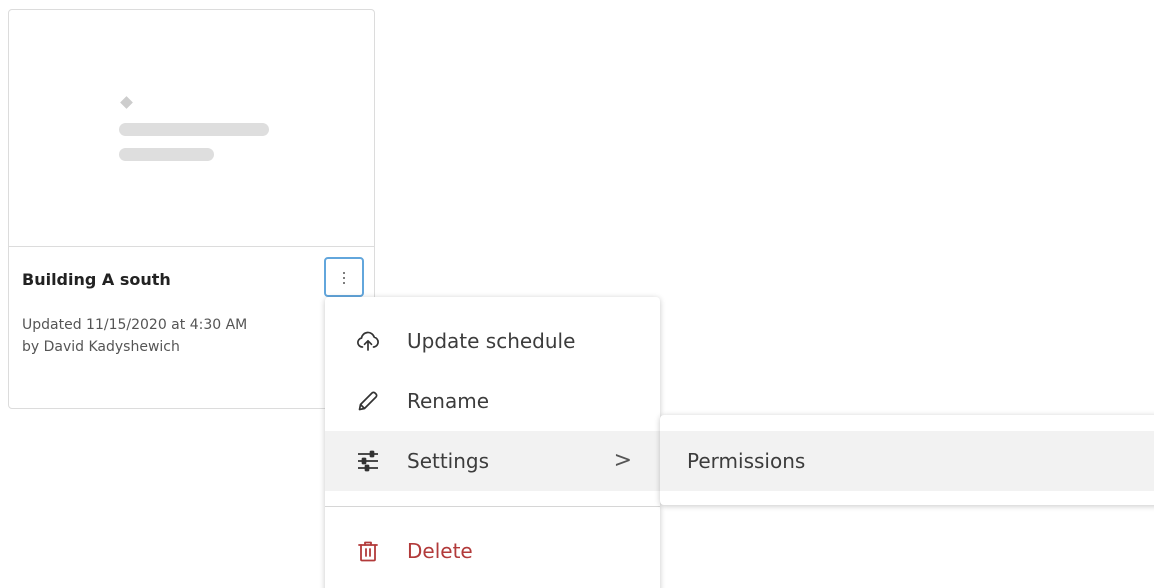 The height and width of the screenshot is (588, 1154). What do you see at coordinates (440, 551) in the screenshot?
I see `menu-item-label: Delete` at bounding box center [440, 551].